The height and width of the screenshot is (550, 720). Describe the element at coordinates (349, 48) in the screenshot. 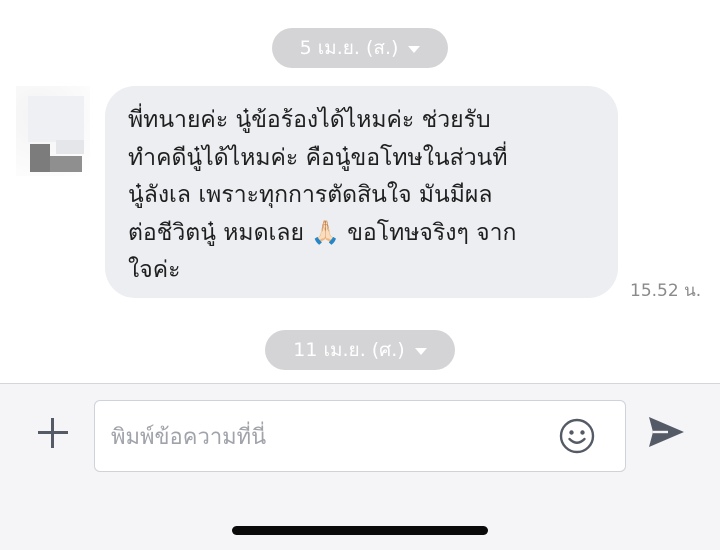

I see `date-separator-label: 5 เม.ย. (ส.)` at that location.